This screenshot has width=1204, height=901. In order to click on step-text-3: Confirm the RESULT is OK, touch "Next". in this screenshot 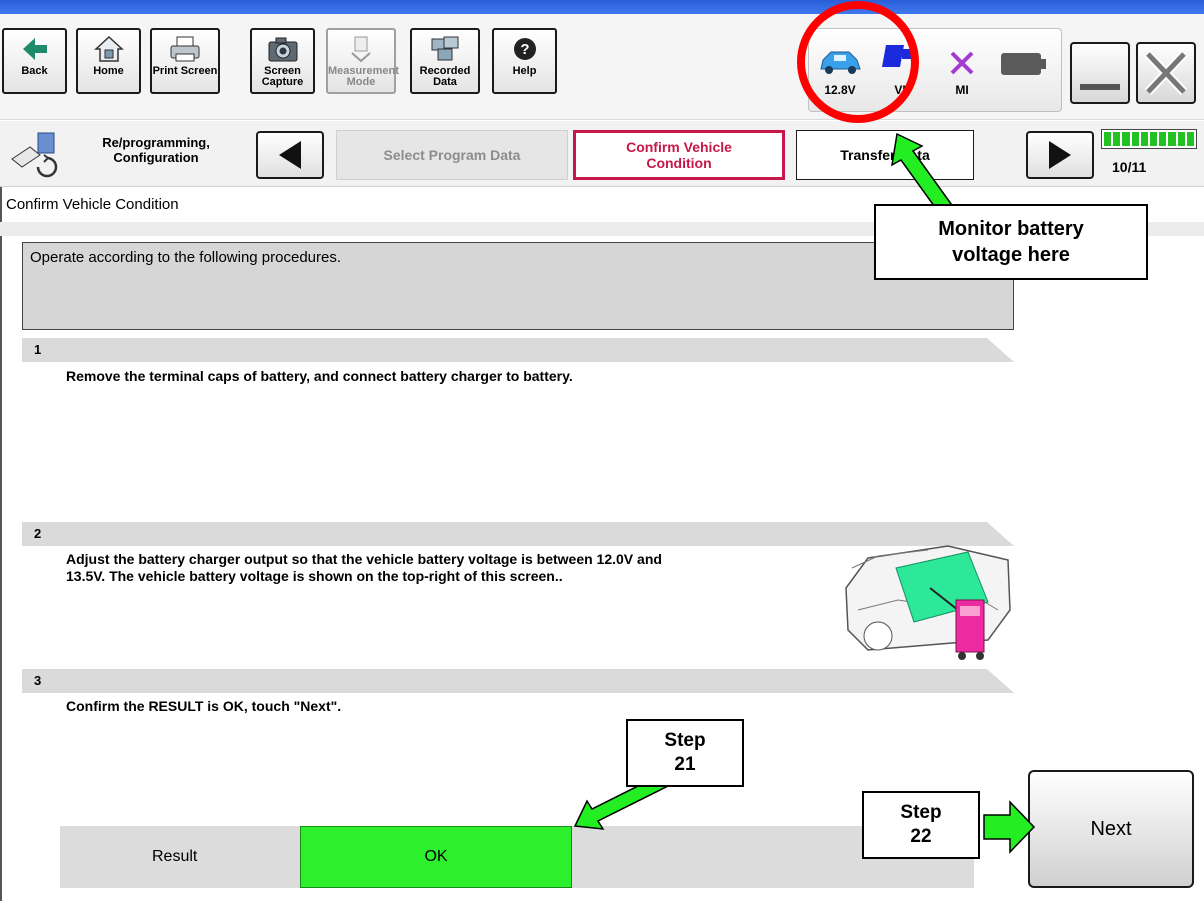, I will do `click(204, 706)`.